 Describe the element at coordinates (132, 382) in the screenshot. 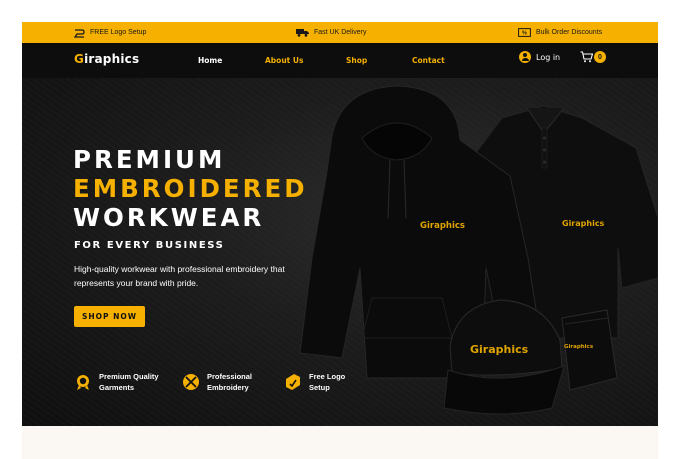

I see `feature-premium-quality-text: Premium Quality Garments` at that location.